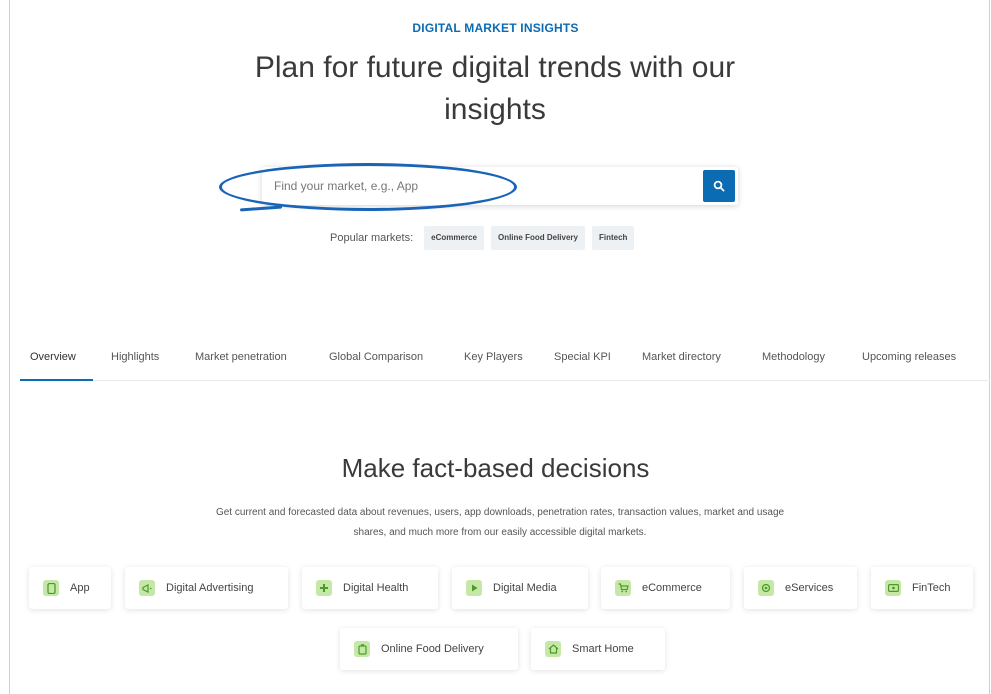  I want to click on search-icon, so click(719, 186).